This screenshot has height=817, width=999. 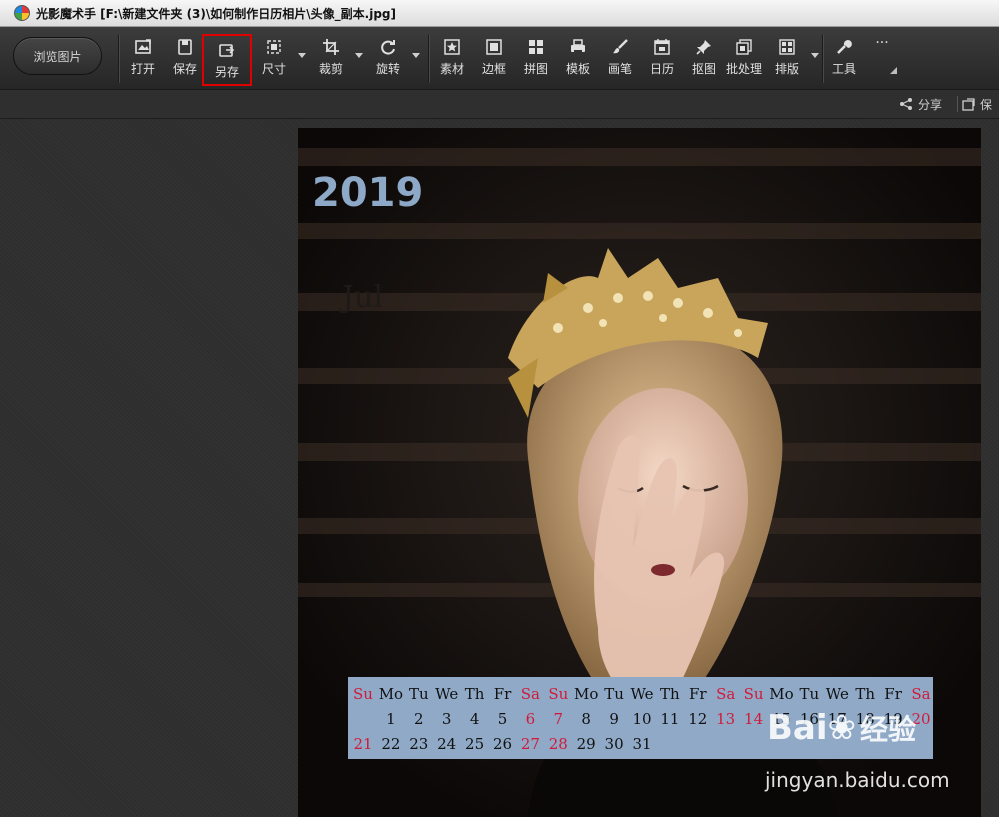 I want to click on batch-button: 批处理, so click(x=744, y=58).